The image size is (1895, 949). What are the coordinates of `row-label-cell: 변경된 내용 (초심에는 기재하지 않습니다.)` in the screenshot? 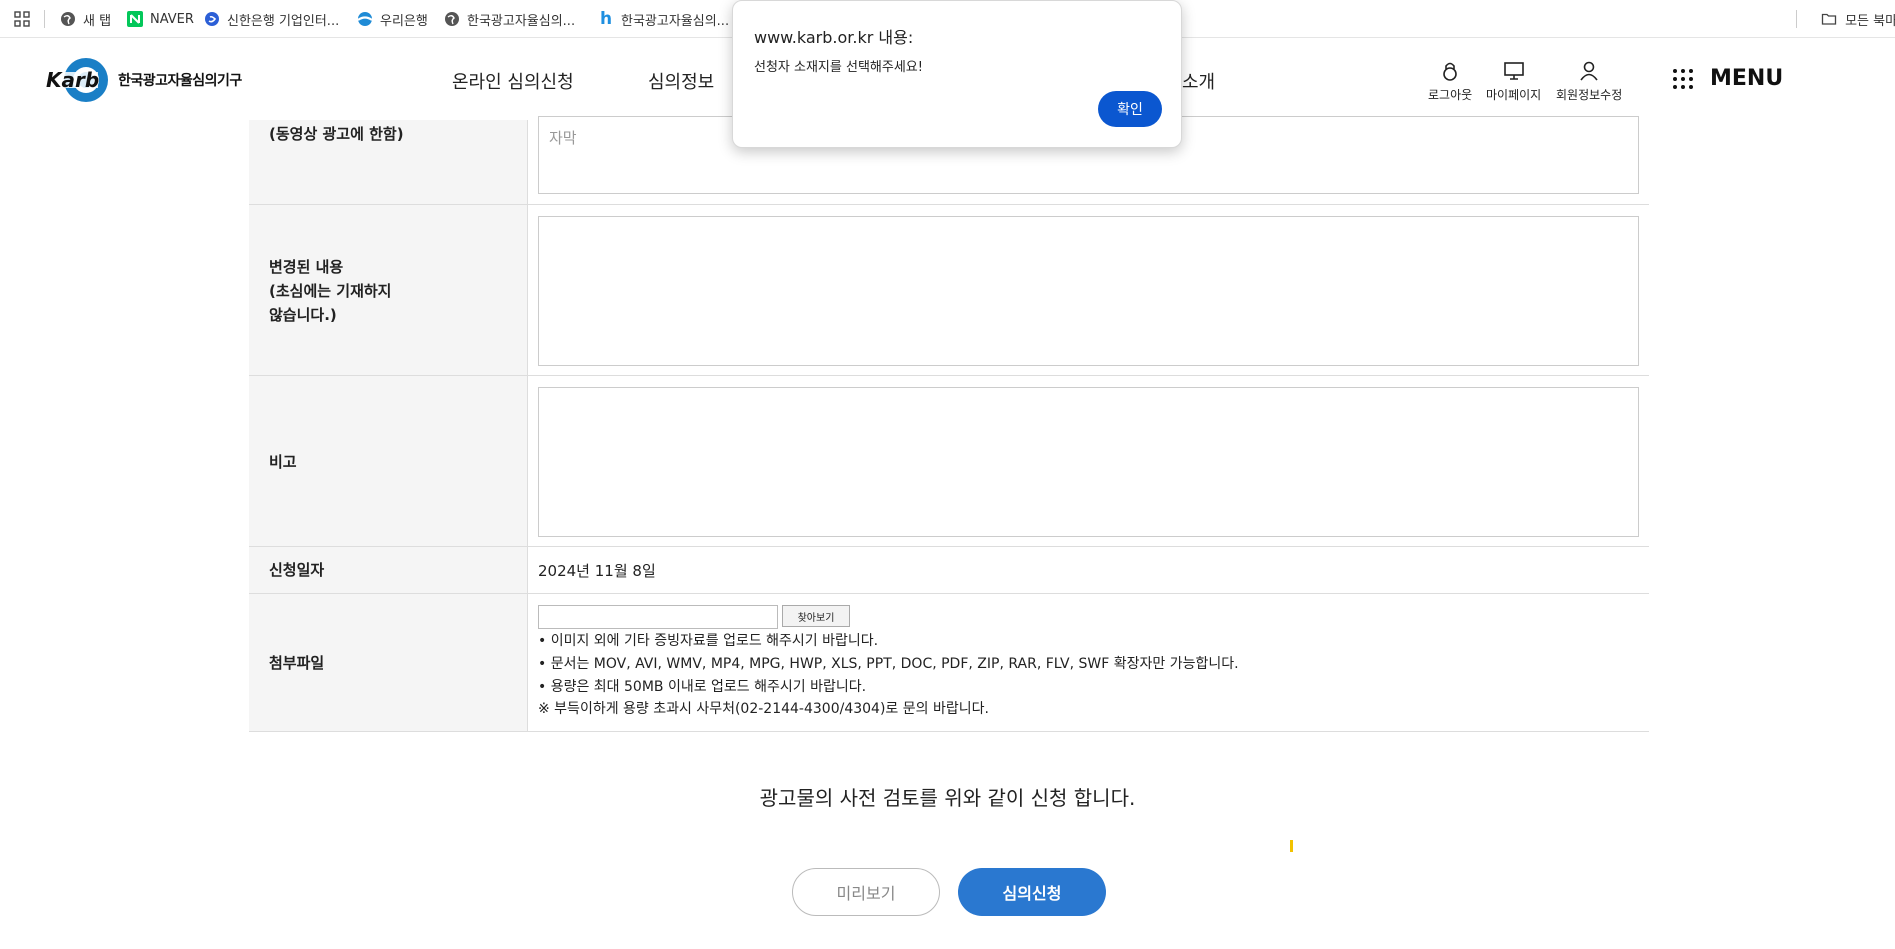 It's located at (388, 290).